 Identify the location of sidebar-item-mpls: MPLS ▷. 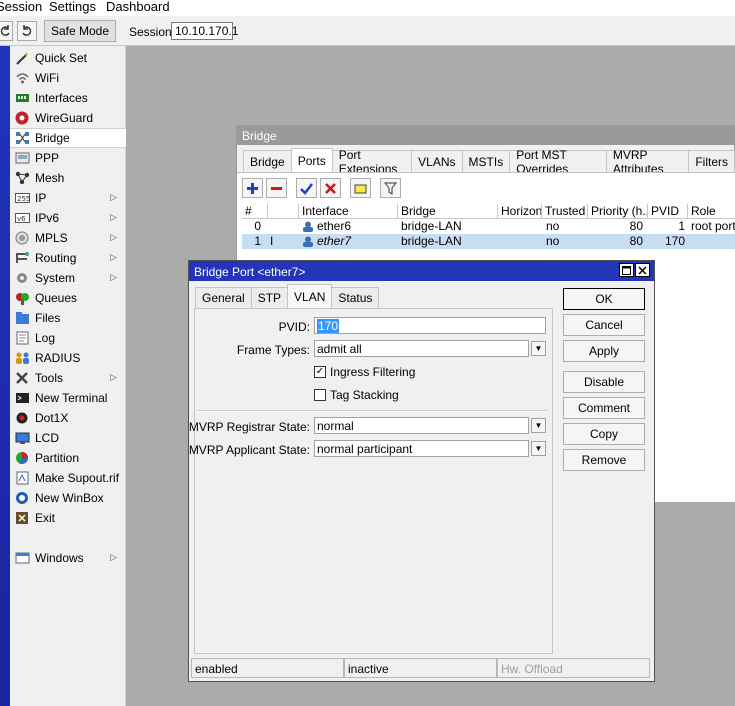
(68, 238).